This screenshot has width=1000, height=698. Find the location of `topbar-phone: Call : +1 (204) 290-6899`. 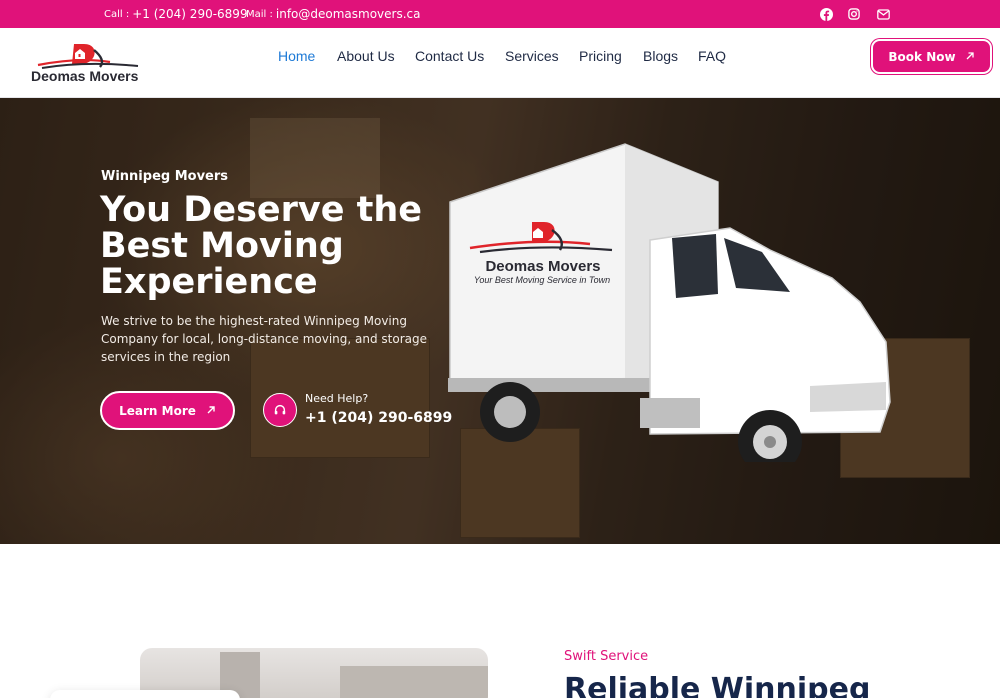

topbar-phone: Call : +1 (204) 290-6899 is located at coordinates (176, 14).